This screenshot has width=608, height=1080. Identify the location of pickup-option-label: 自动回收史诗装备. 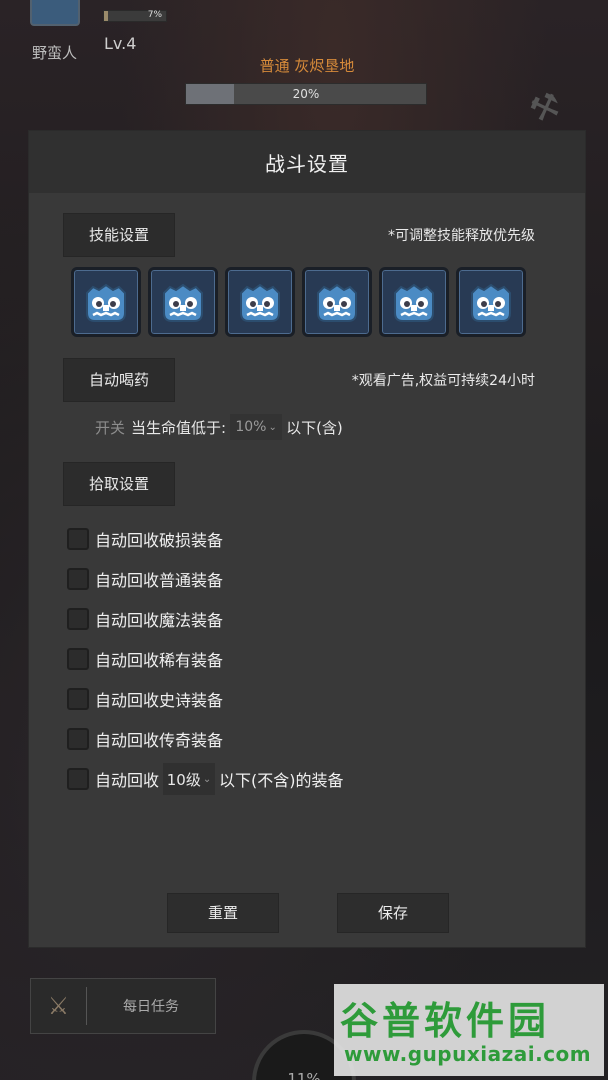
(159, 700).